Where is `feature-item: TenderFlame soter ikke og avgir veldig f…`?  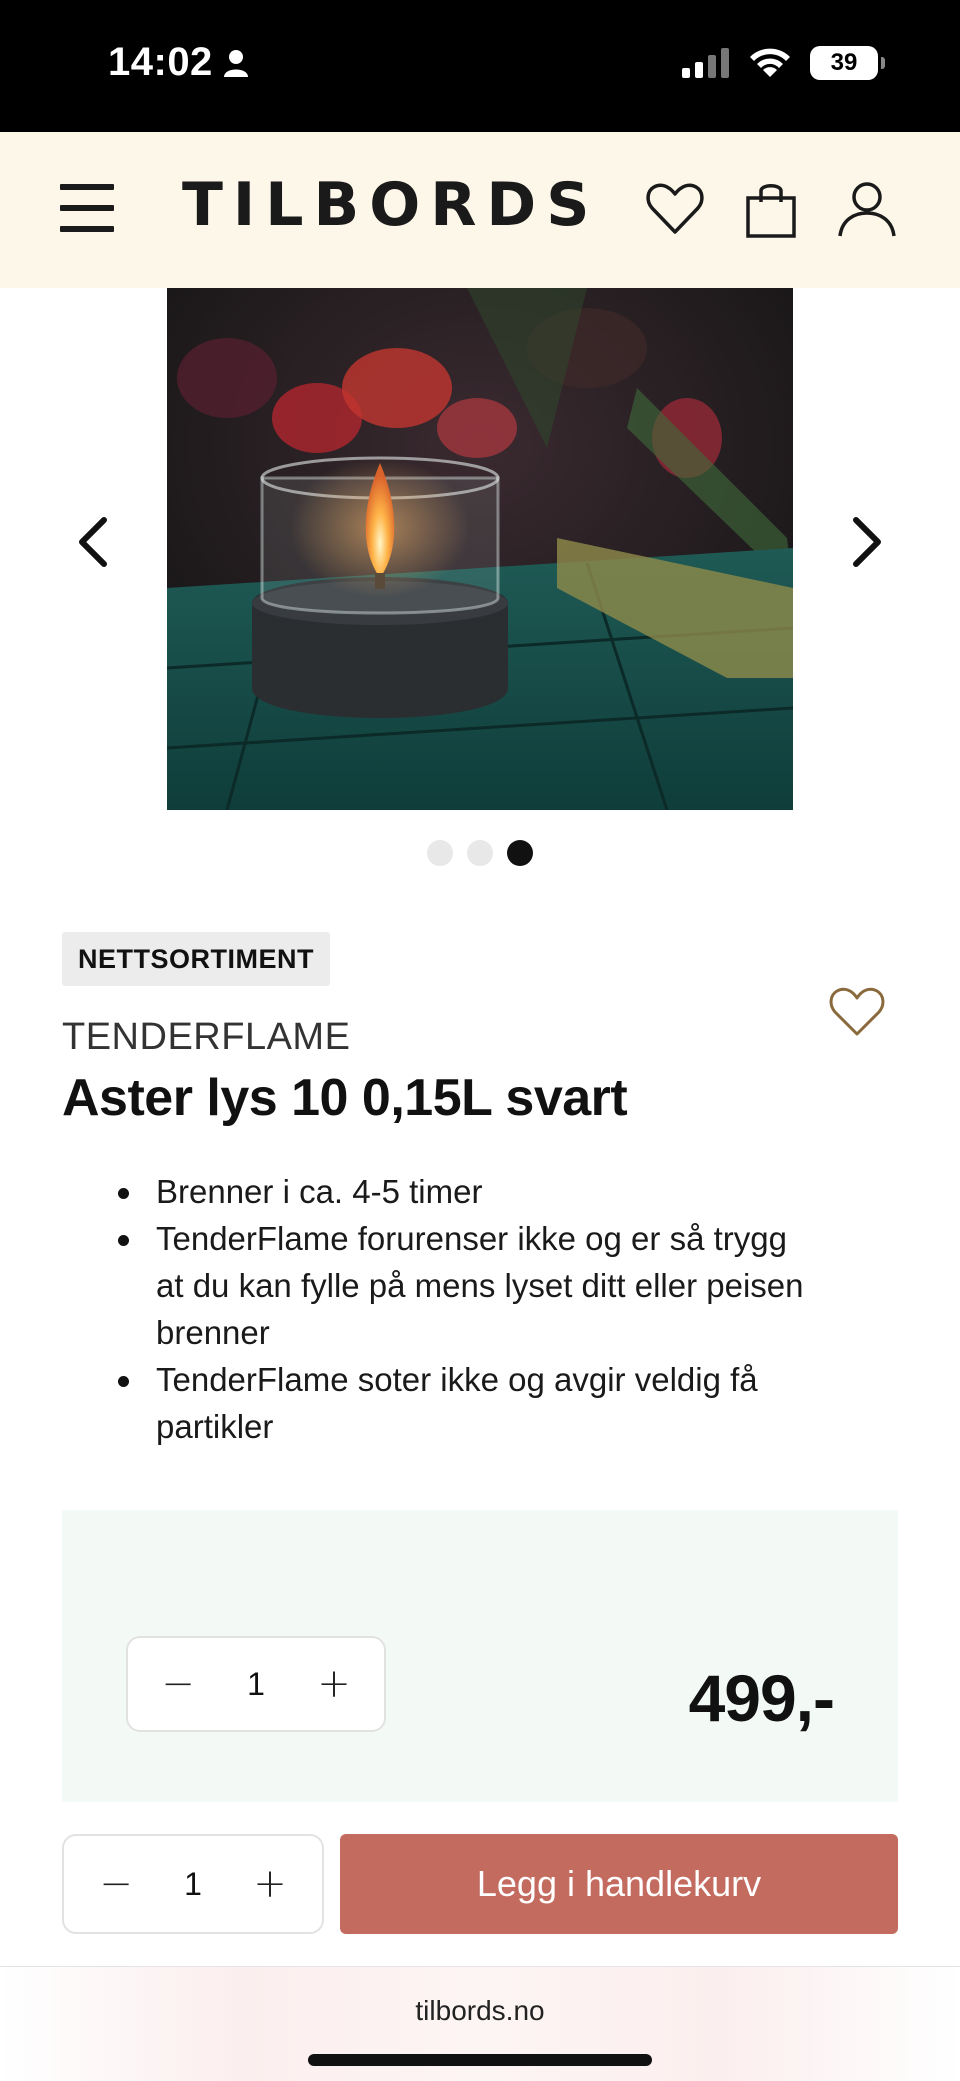
feature-item: TenderFlame soter ikke og avgir veldig f… is located at coordinates (462, 1403).